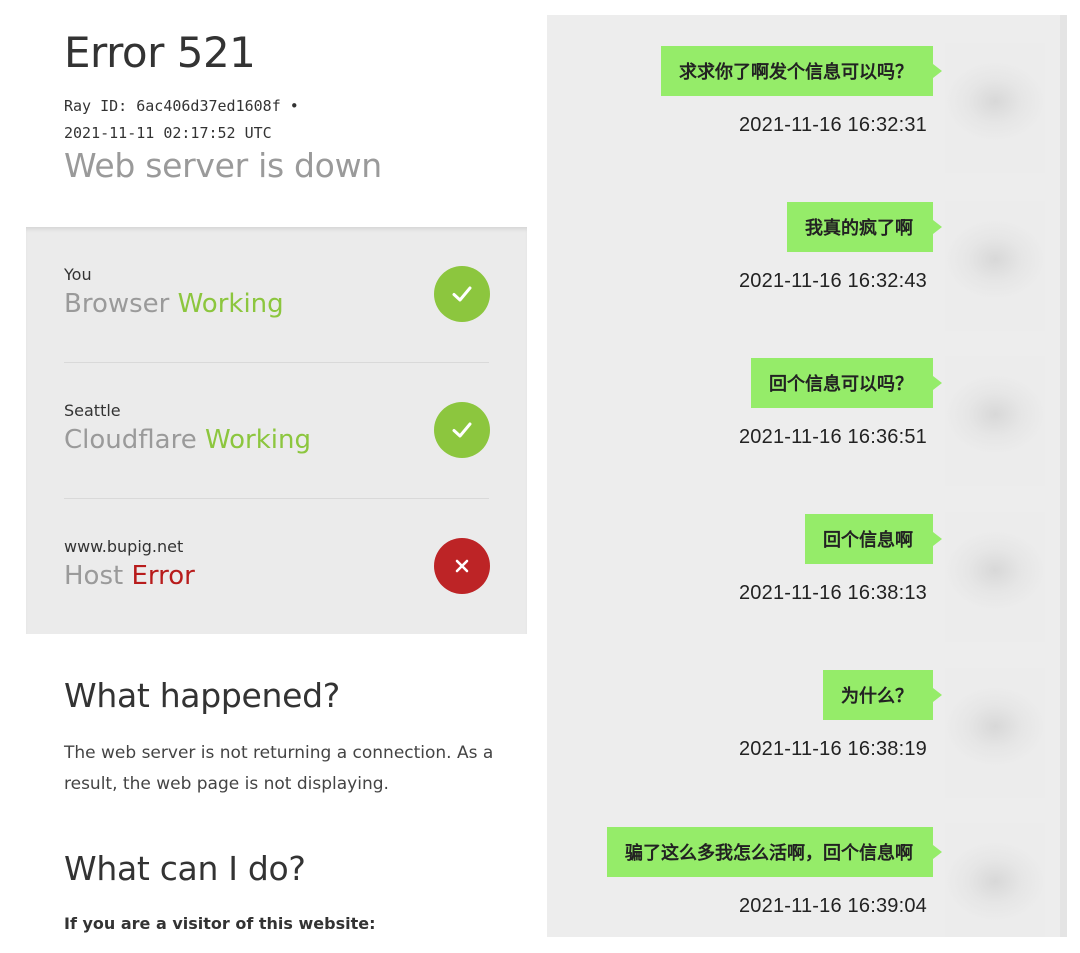  Describe the element at coordinates (78, 274) in the screenshot. I see `status-location: You` at that location.